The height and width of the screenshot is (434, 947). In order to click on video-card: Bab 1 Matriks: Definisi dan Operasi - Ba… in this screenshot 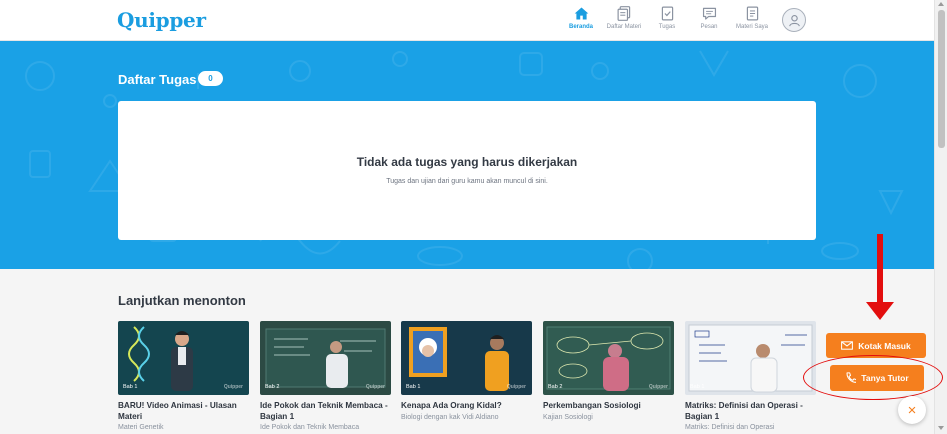, I will do `click(750, 376)`.